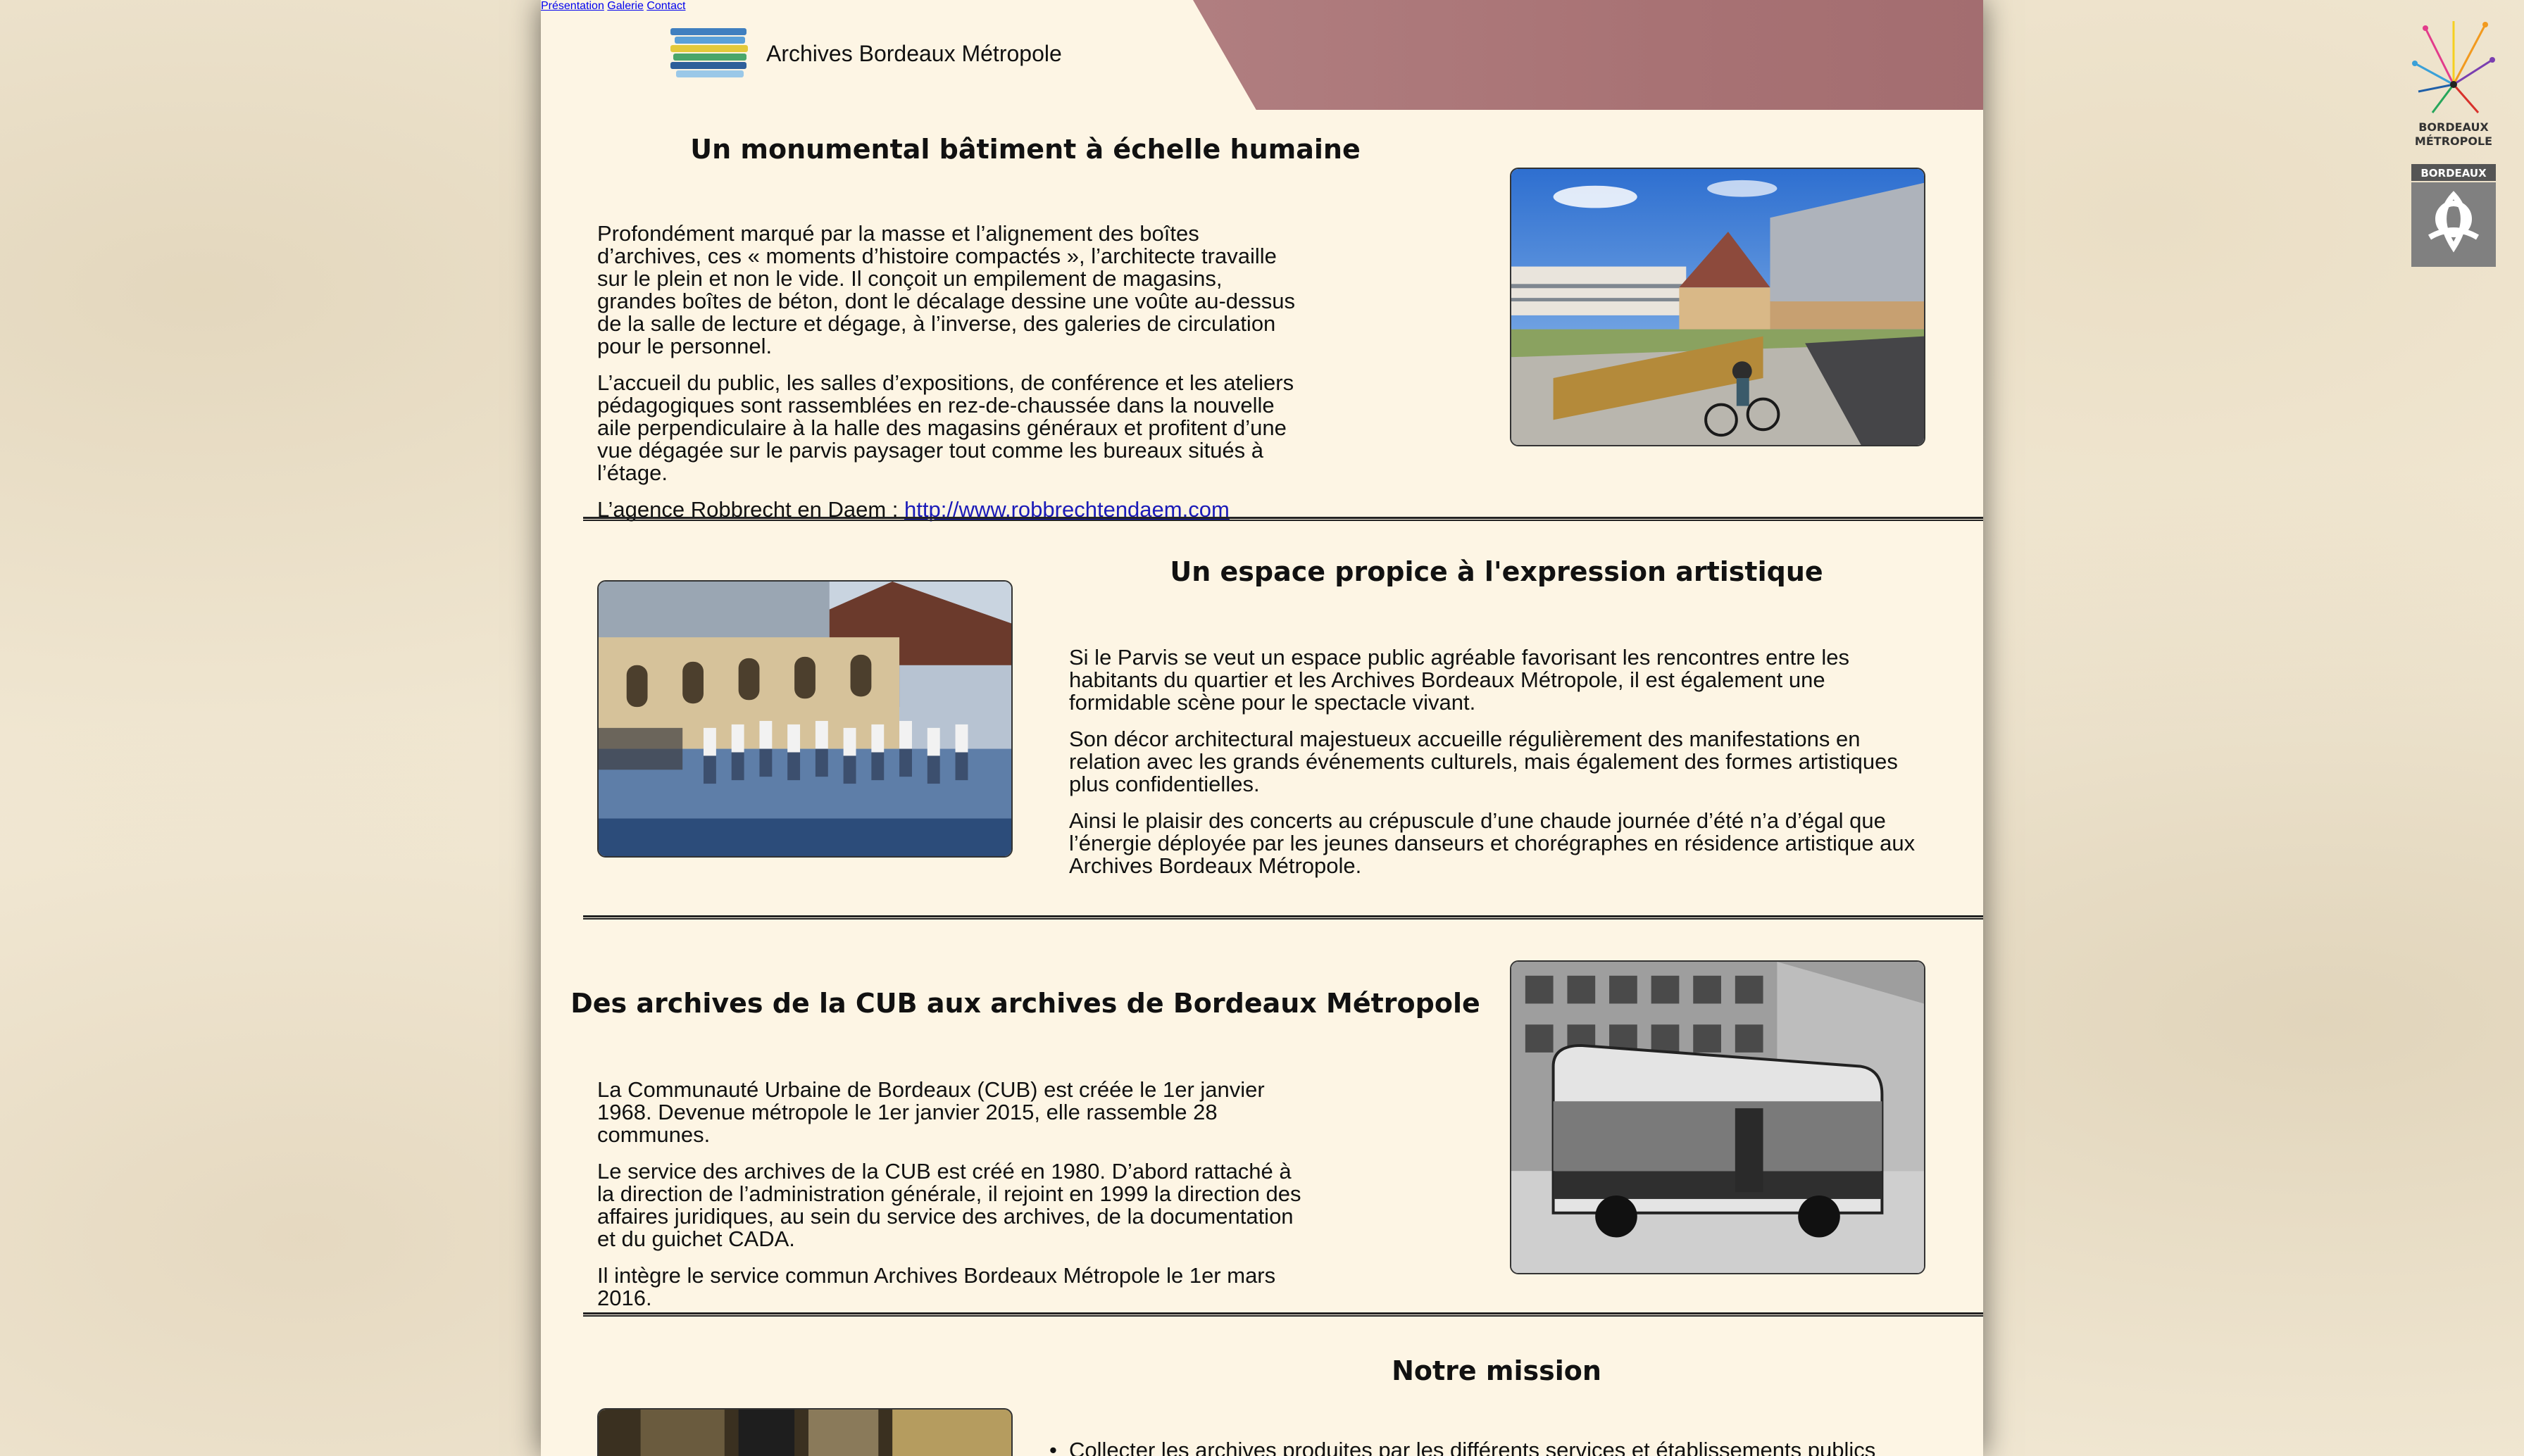  What do you see at coordinates (2453, 173) in the screenshot?
I see `city-logo-label: BORDEAUX` at bounding box center [2453, 173].